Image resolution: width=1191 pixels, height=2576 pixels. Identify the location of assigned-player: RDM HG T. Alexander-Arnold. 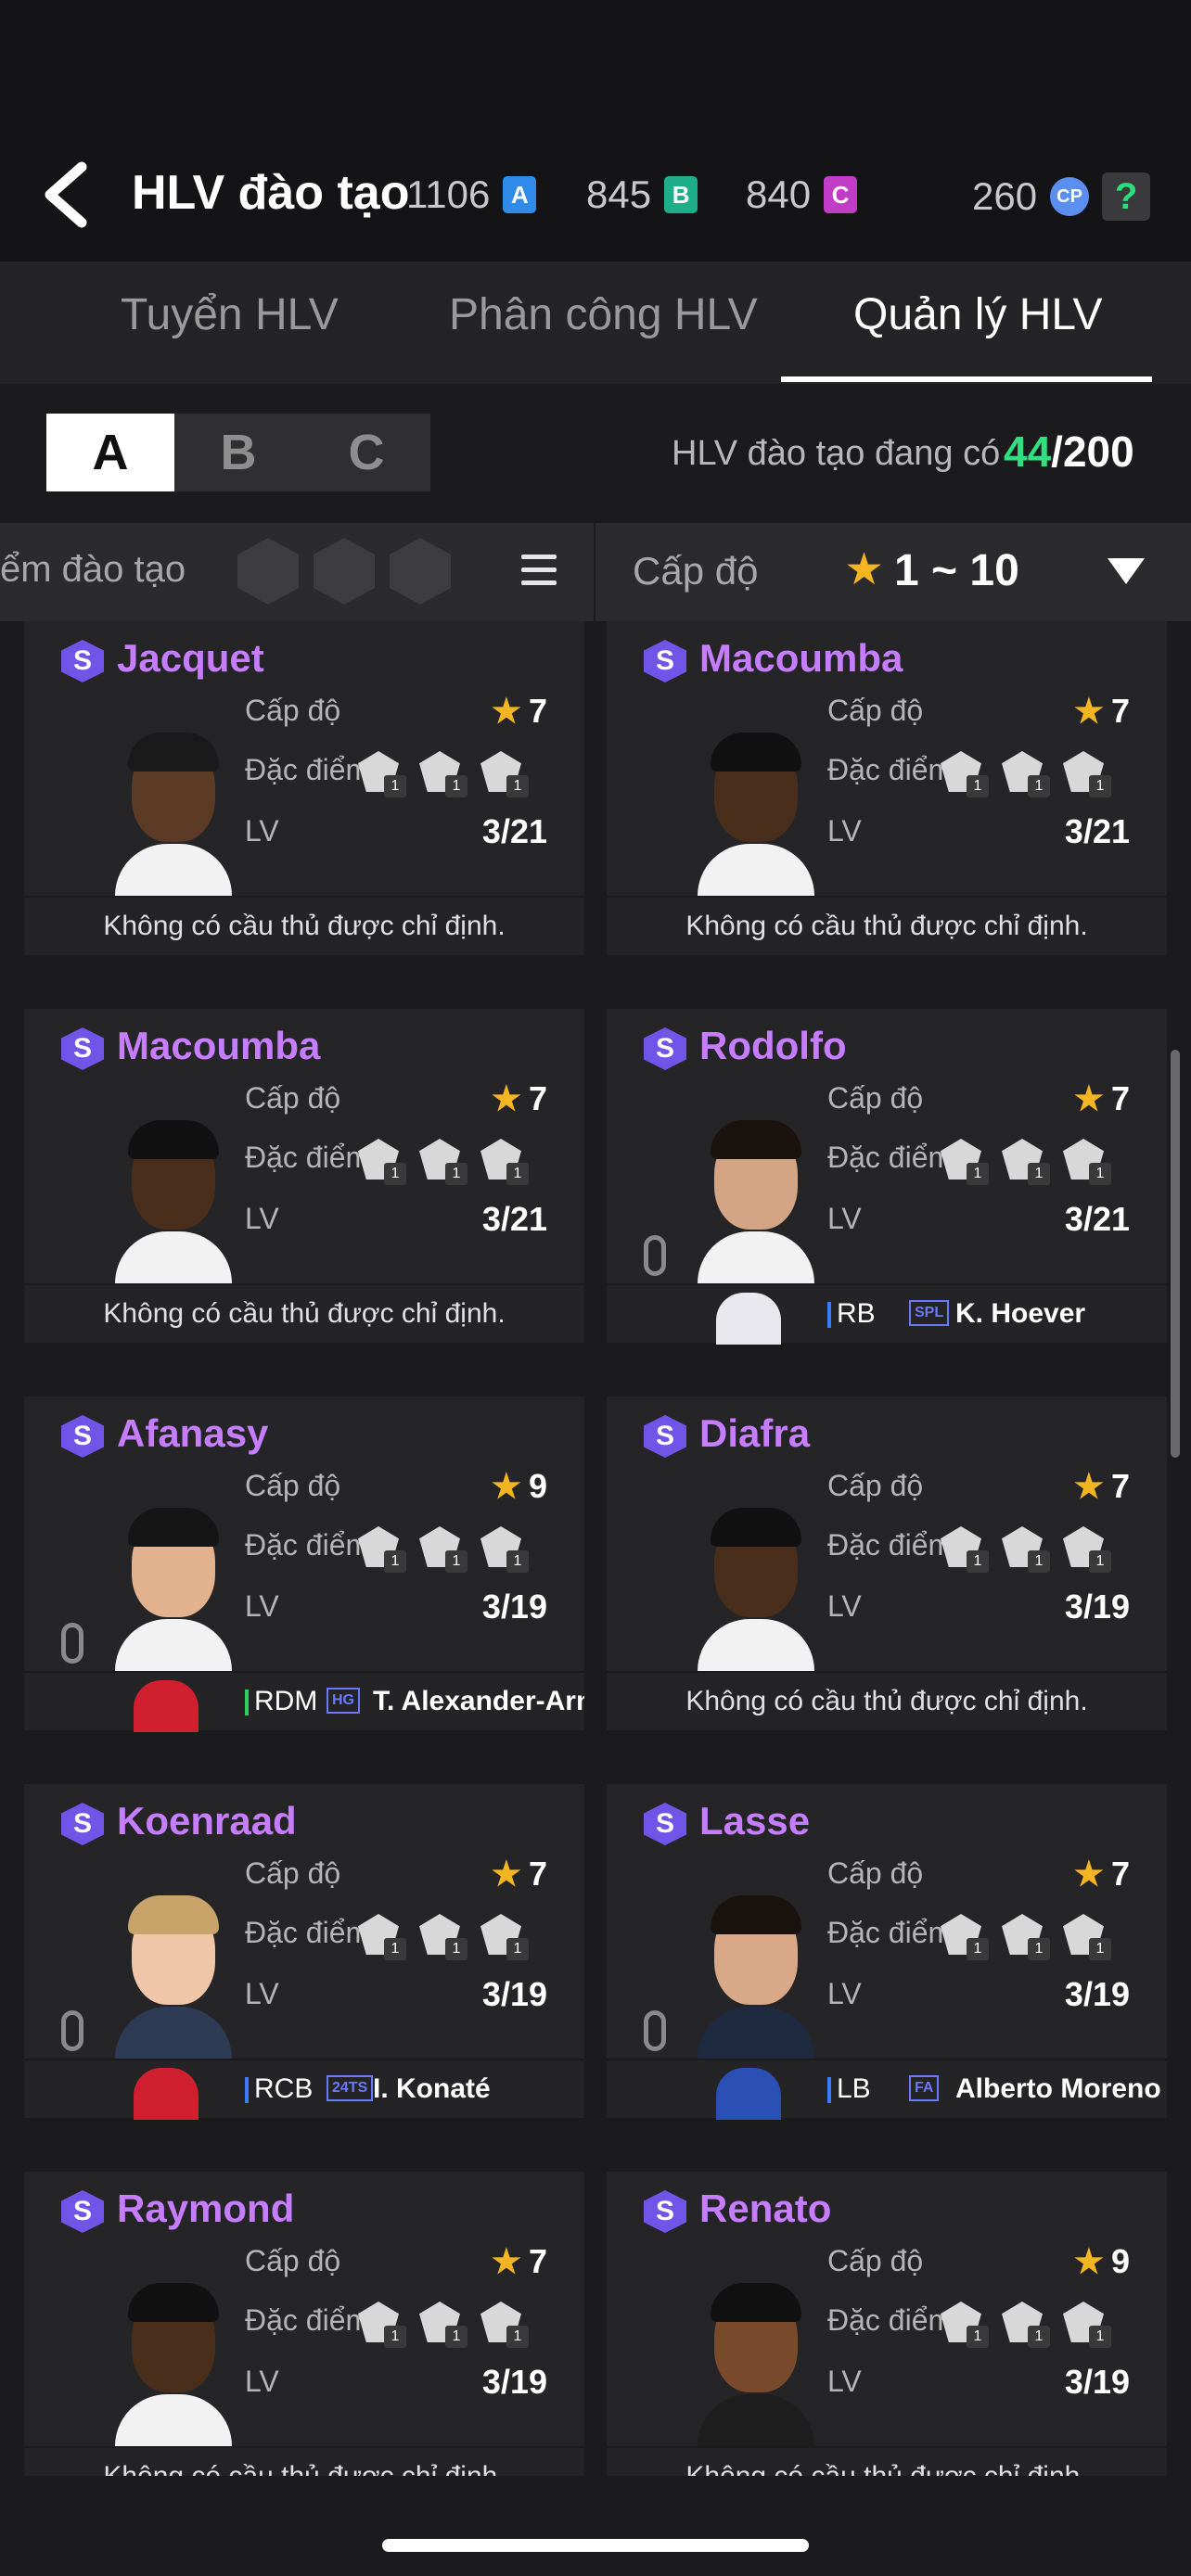
(304, 1701).